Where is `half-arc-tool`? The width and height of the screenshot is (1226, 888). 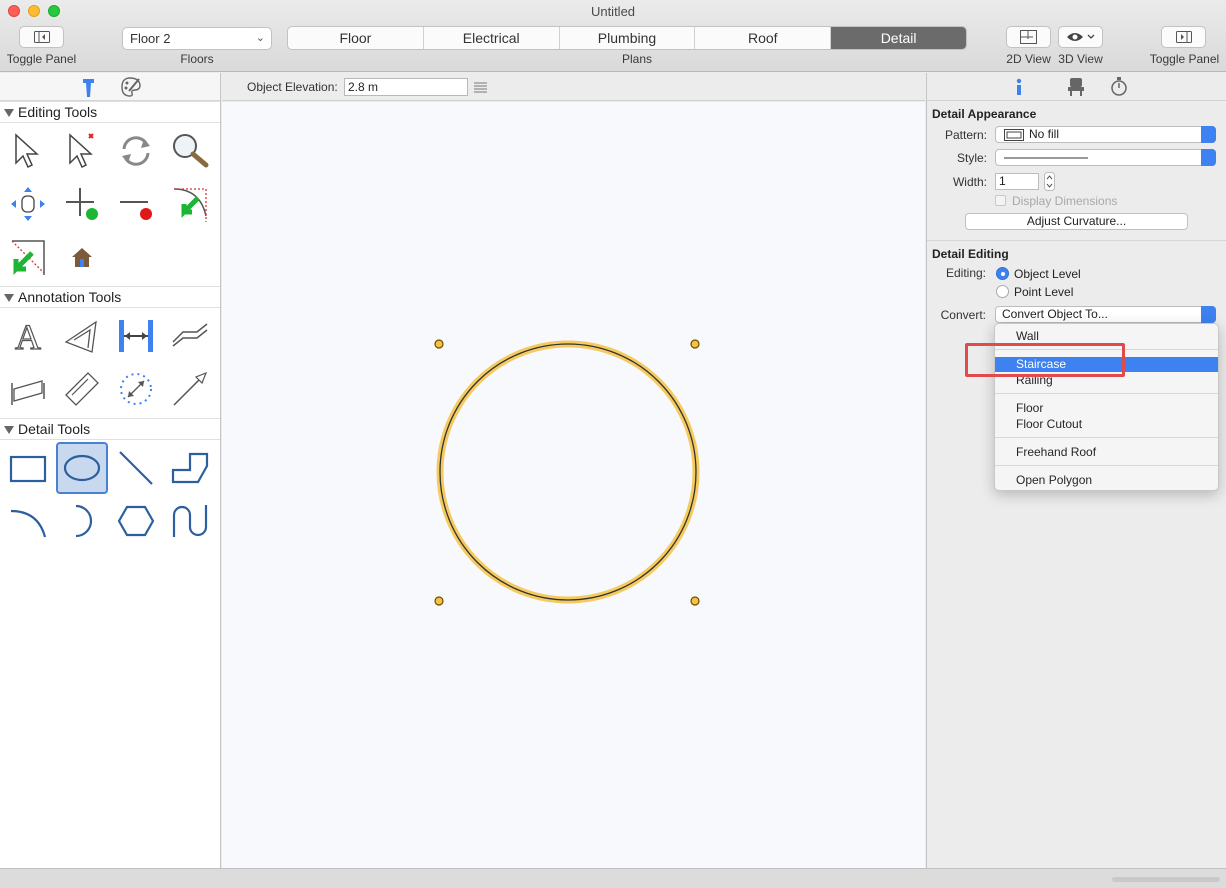
half-arc-tool is located at coordinates (82, 521).